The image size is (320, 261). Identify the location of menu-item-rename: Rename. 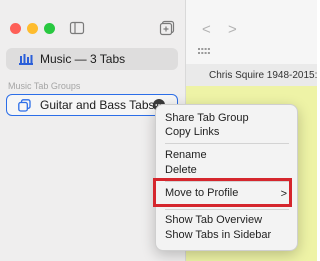
(186, 155).